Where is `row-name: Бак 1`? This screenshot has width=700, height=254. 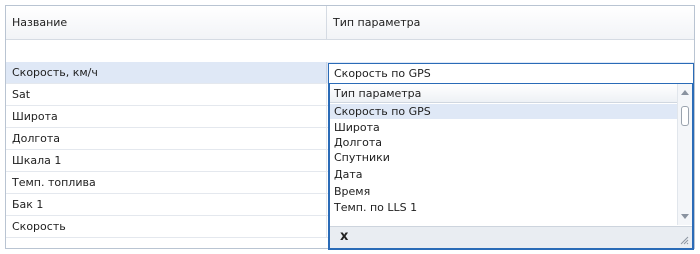 row-name: Бак 1 is located at coordinates (166, 204).